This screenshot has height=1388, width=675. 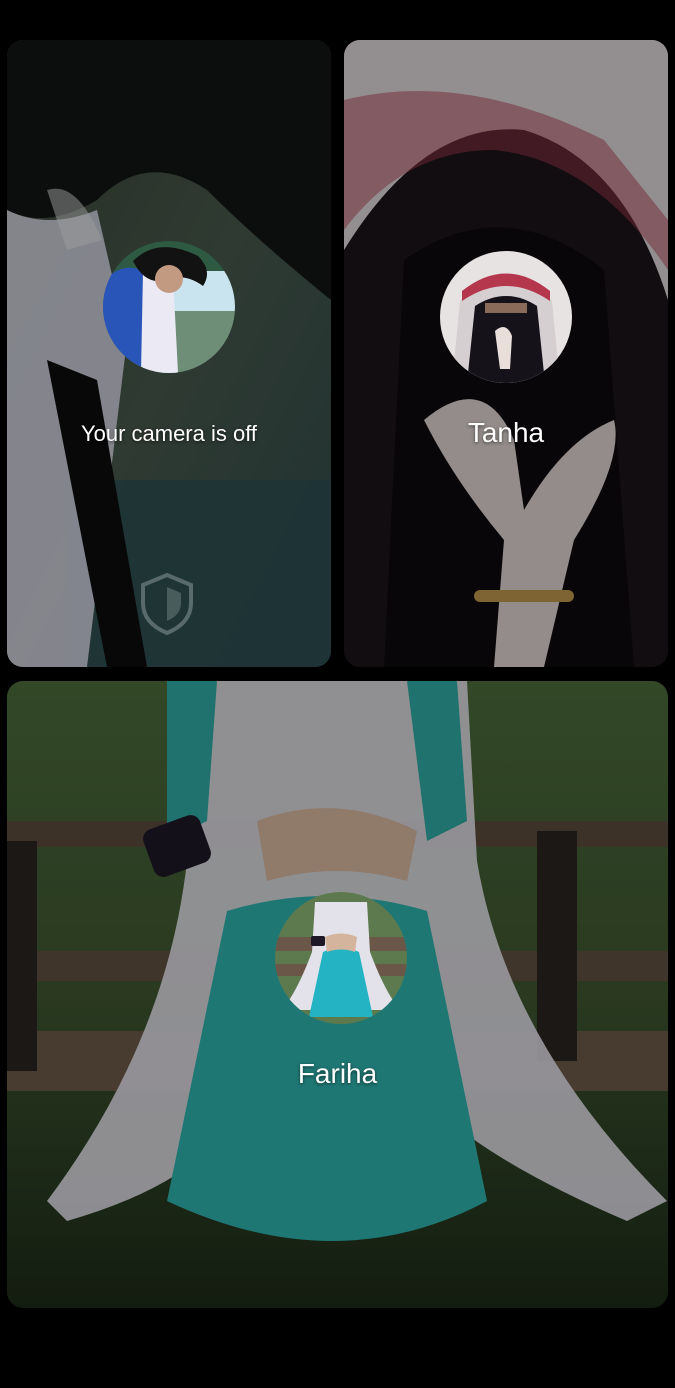 What do you see at coordinates (169, 307) in the screenshot?
I see `self-avatar` at bounding box center [169, 307].